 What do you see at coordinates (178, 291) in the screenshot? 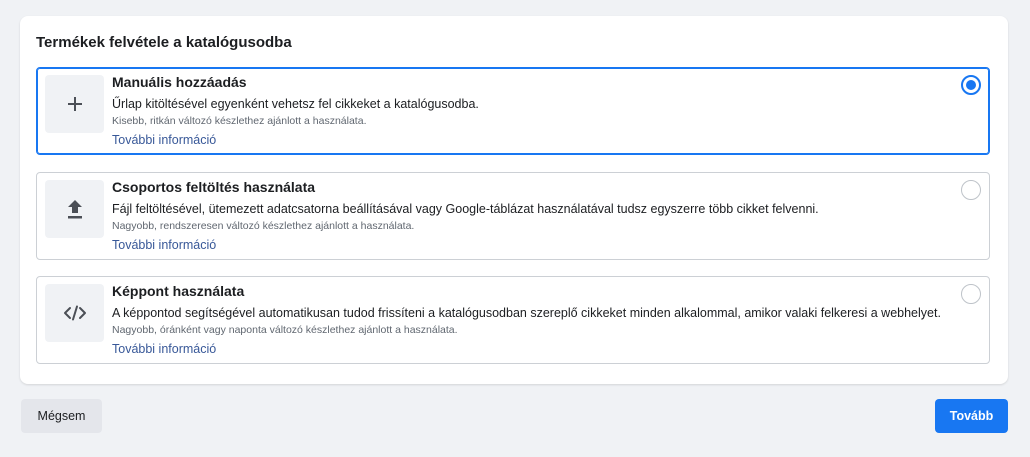
I see `option-title: Képpont használata` at bounding box center [178, 291].